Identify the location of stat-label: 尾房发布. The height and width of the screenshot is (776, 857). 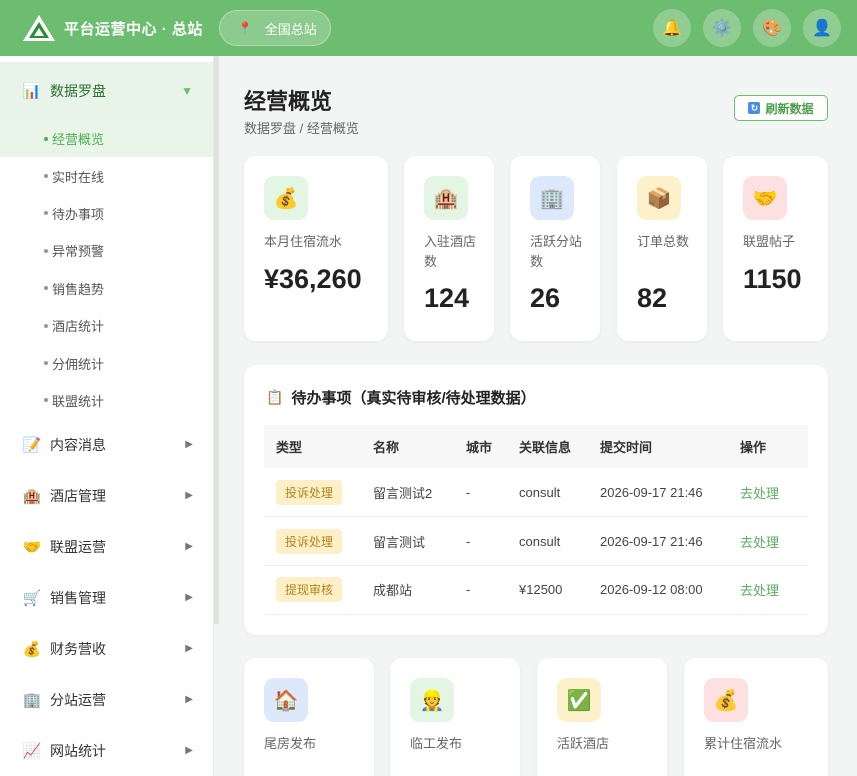
(290, 743).